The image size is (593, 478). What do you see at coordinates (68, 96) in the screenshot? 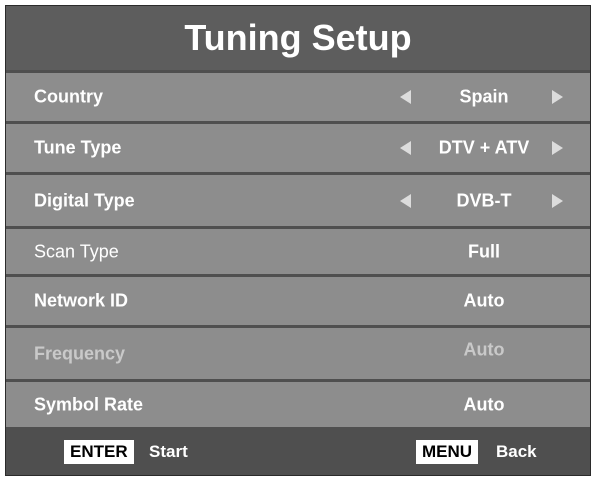
I see `row-label: Country` at bounding box center [68, 96].